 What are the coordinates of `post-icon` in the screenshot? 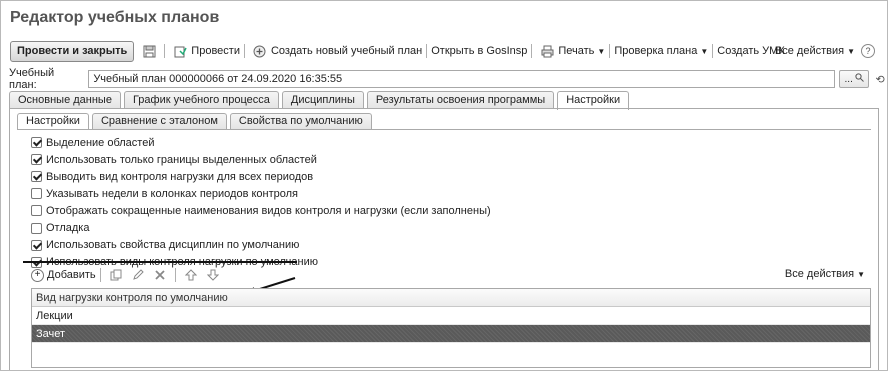 It's located at (180, 51).